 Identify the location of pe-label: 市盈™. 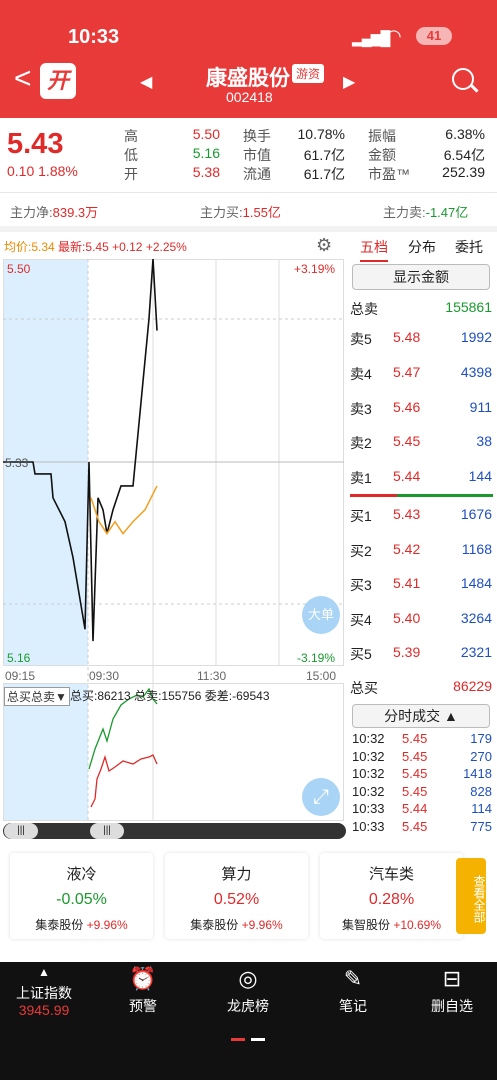
(389, 174).